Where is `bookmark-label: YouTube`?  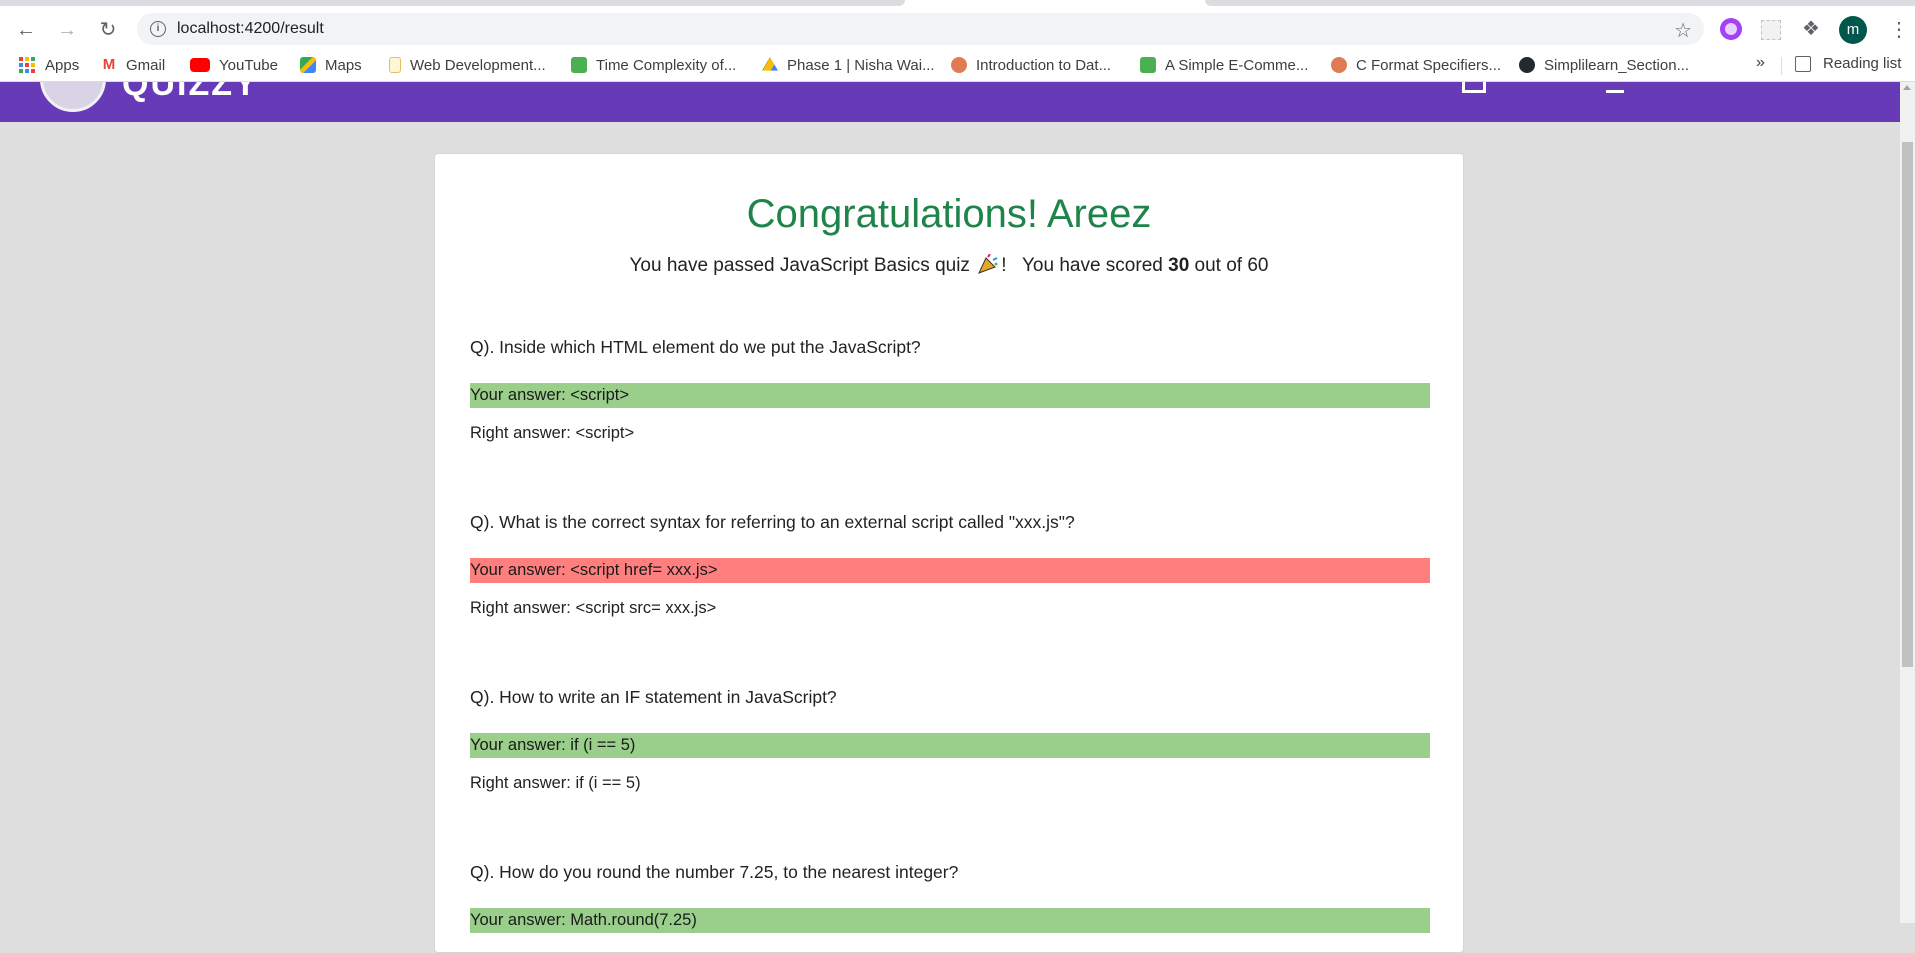
bookmark-label: YouTube is located at coordinates (248, 65).